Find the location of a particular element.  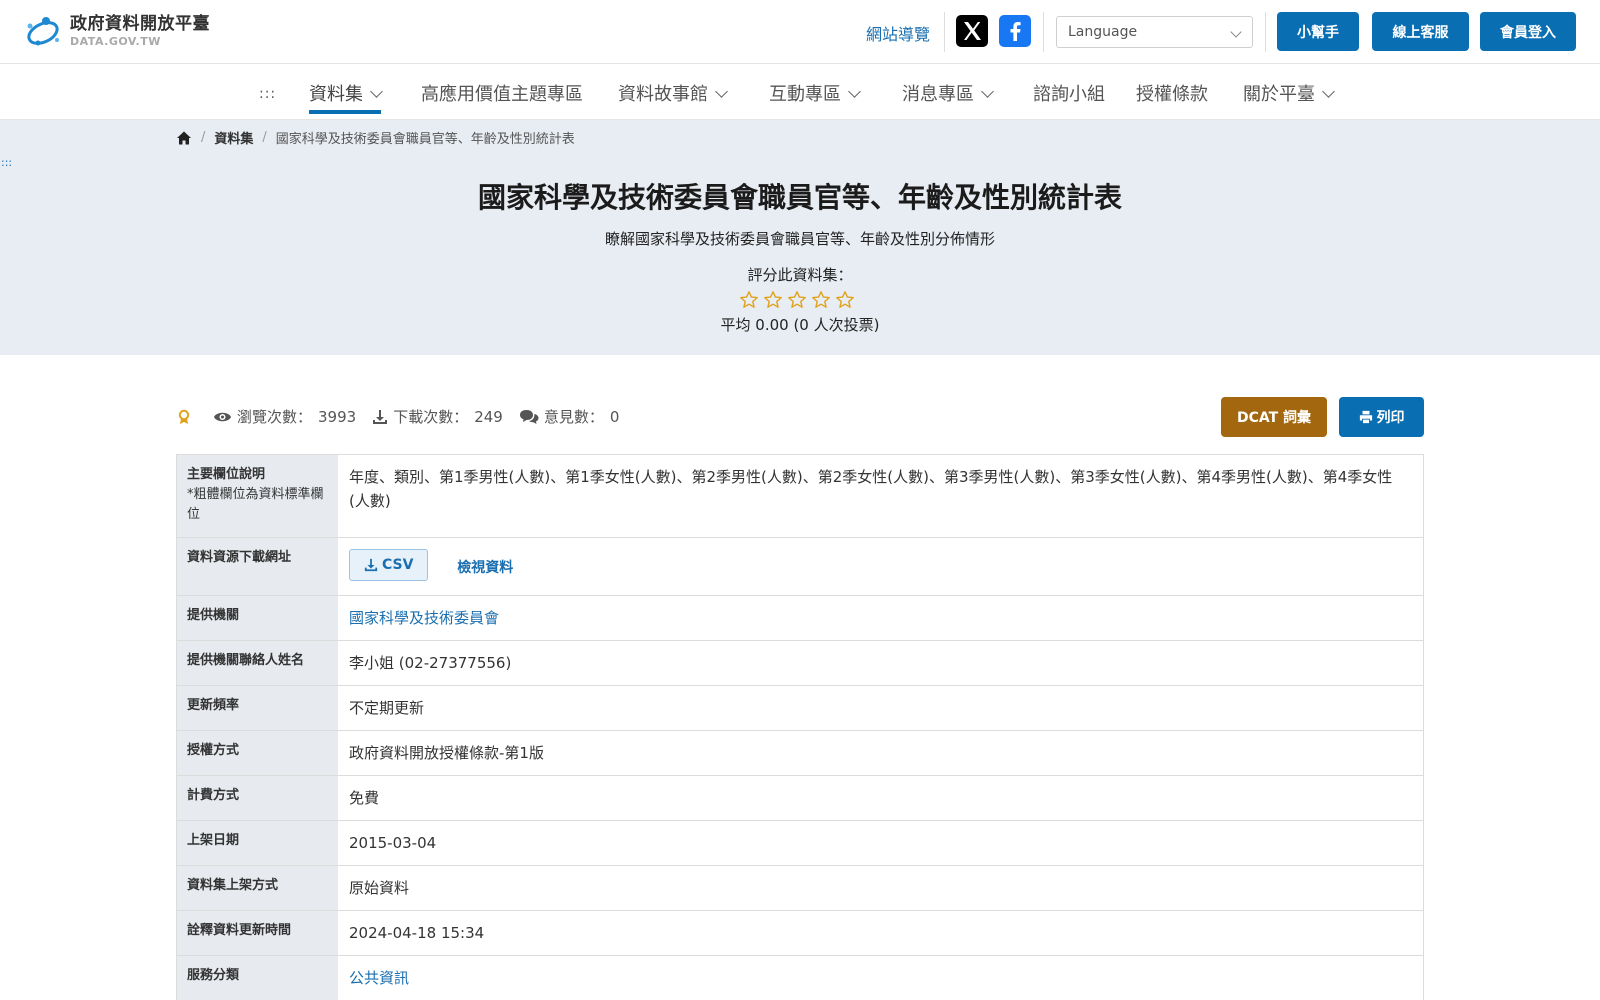

home-icon is located at coordinates (184, 138).